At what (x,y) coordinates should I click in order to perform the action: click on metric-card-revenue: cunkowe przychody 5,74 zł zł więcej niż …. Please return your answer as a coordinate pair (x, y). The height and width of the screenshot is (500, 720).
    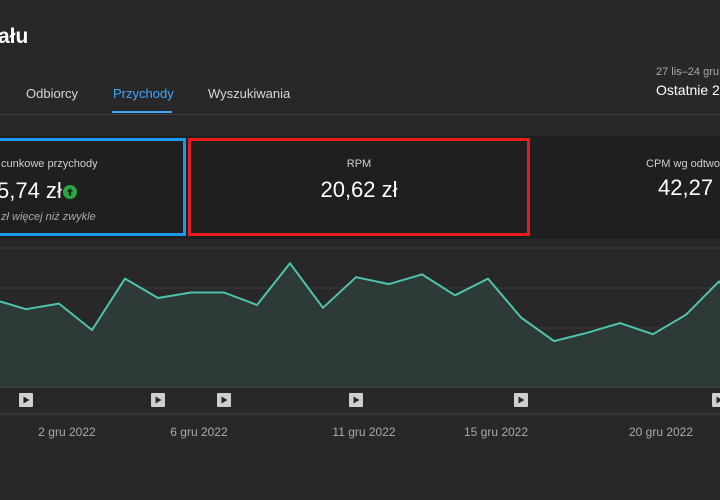
    Looking at the image, I should click on (93, 187).